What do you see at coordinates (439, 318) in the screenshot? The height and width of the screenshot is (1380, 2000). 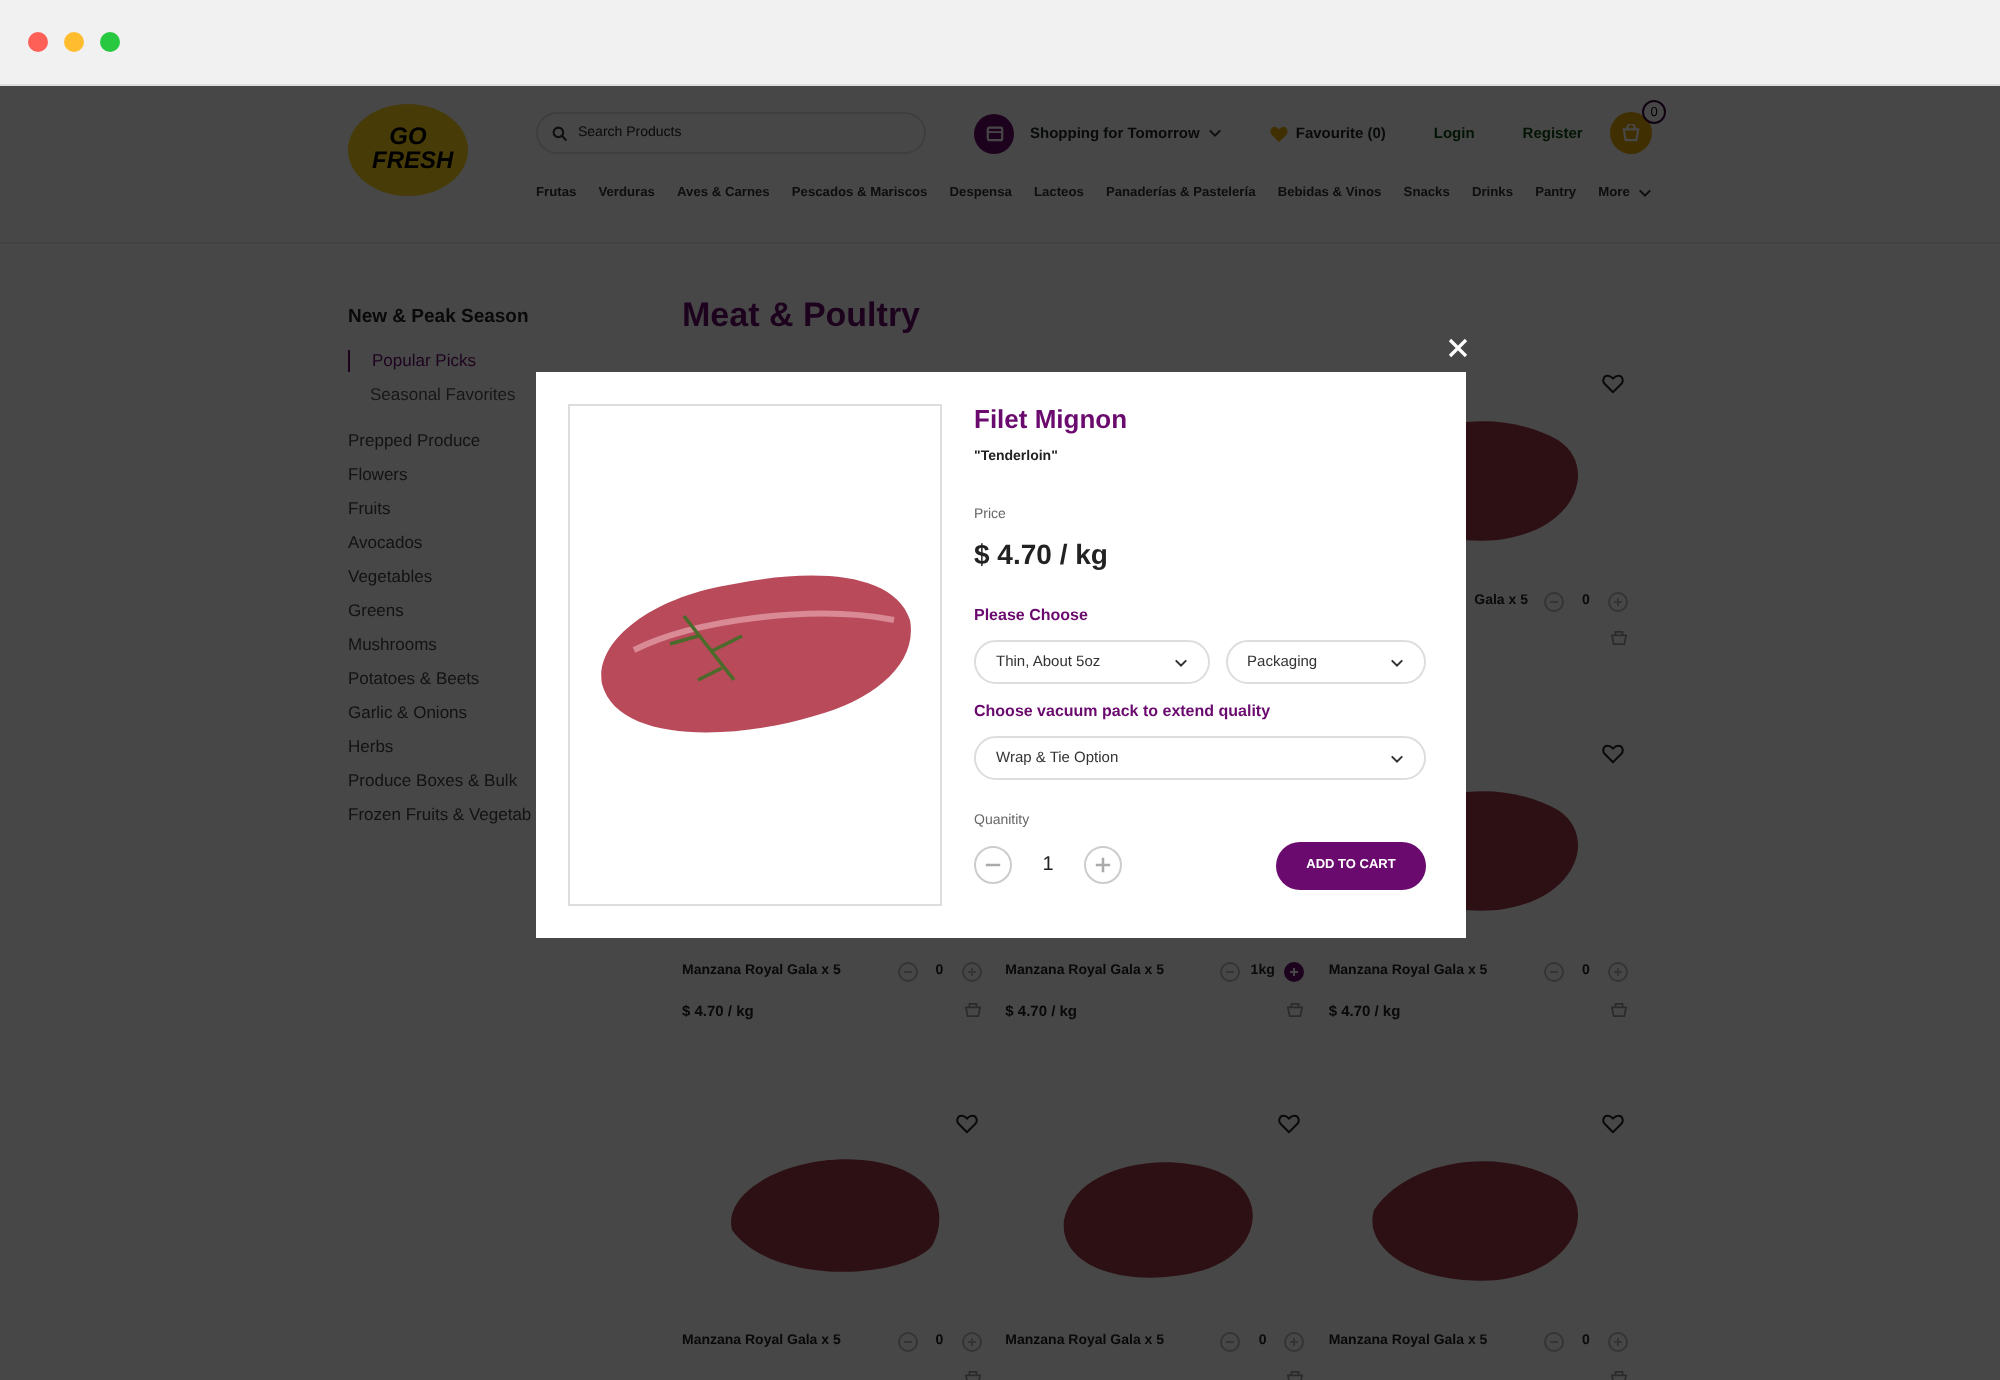 I see `sidebar-heading: New & Peak Season` at bounding box center [439, 318].